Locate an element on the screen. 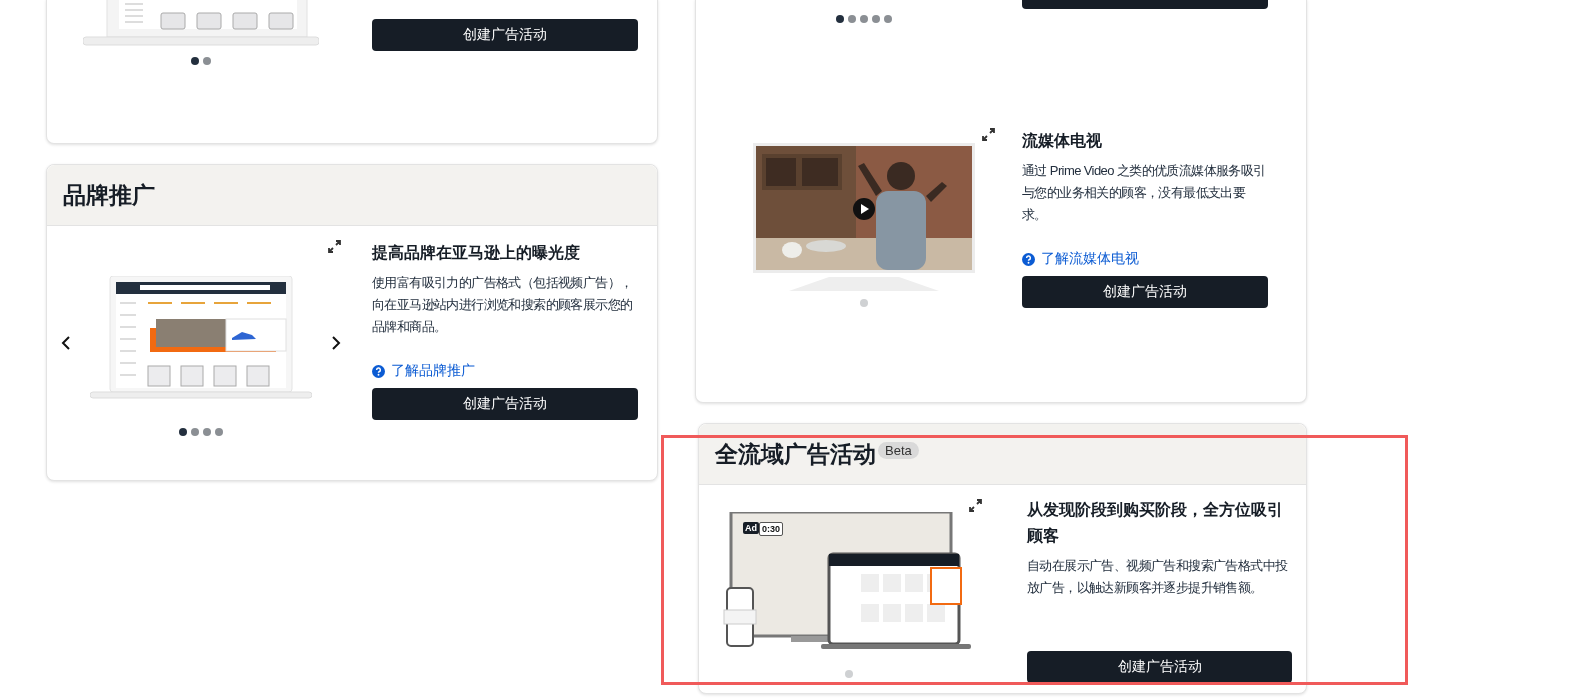 This screenshot has height=699, width=1574. section-heading: 流媒体电视 is located at coordinates (1062, 141).